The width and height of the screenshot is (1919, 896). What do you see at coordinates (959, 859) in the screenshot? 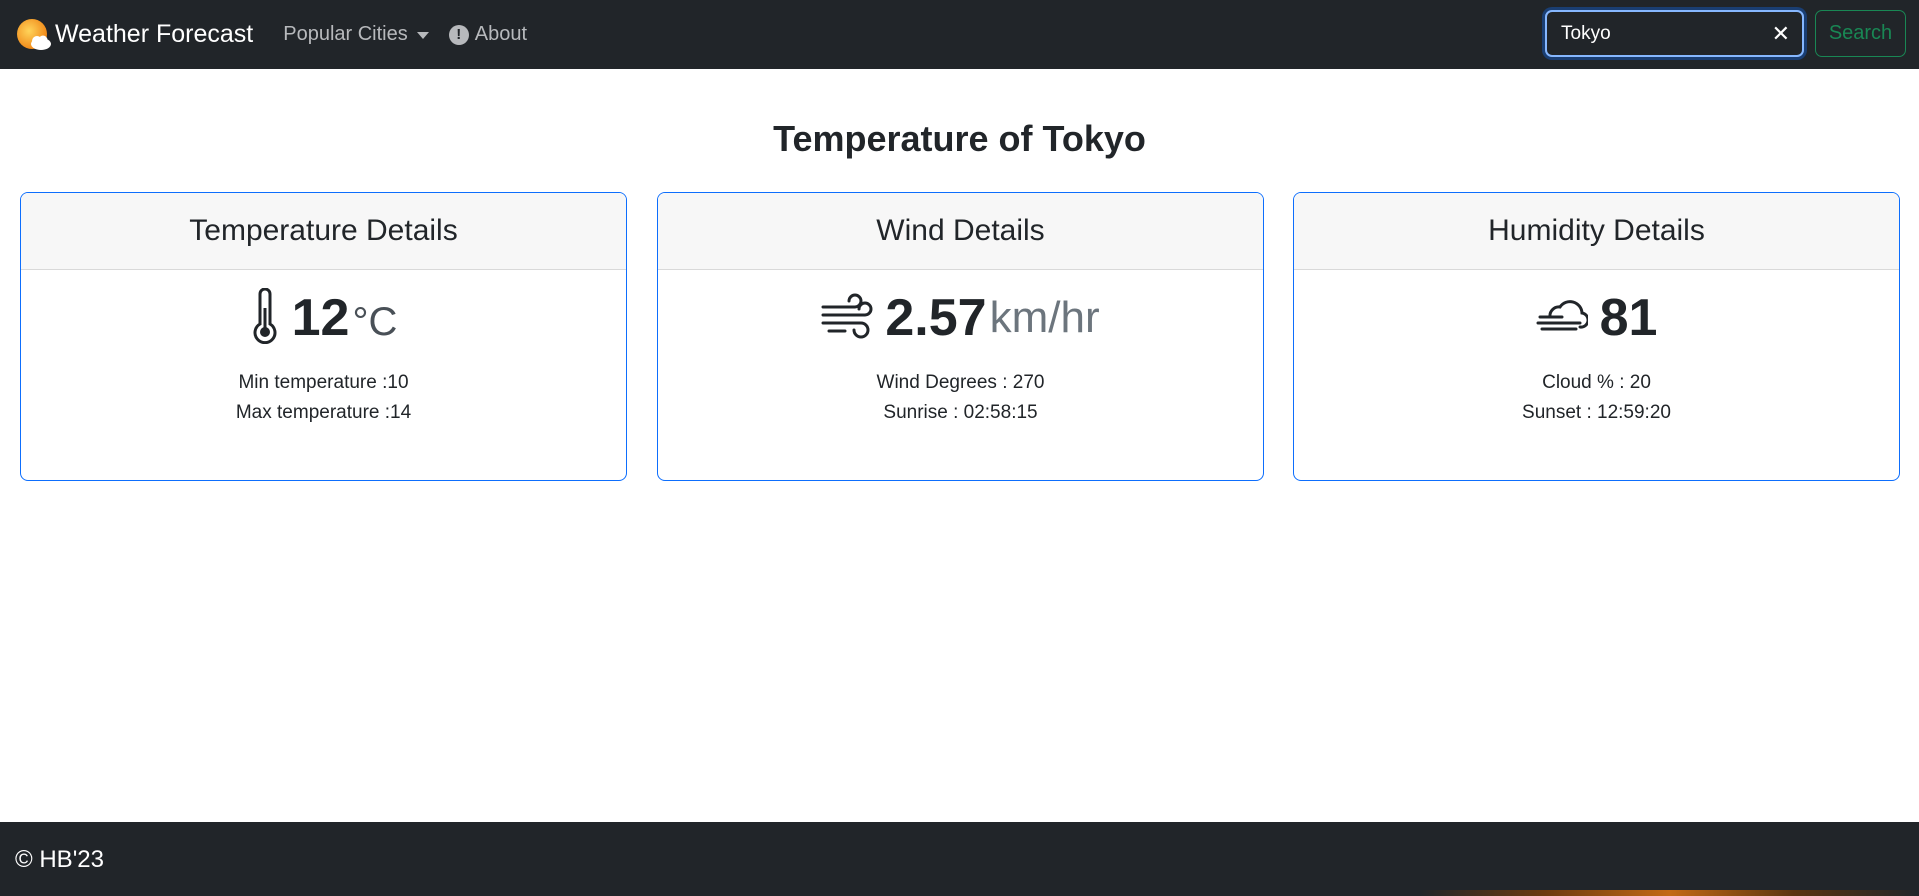
I see `footer: © HB'23` at bounding box center [959, 859].